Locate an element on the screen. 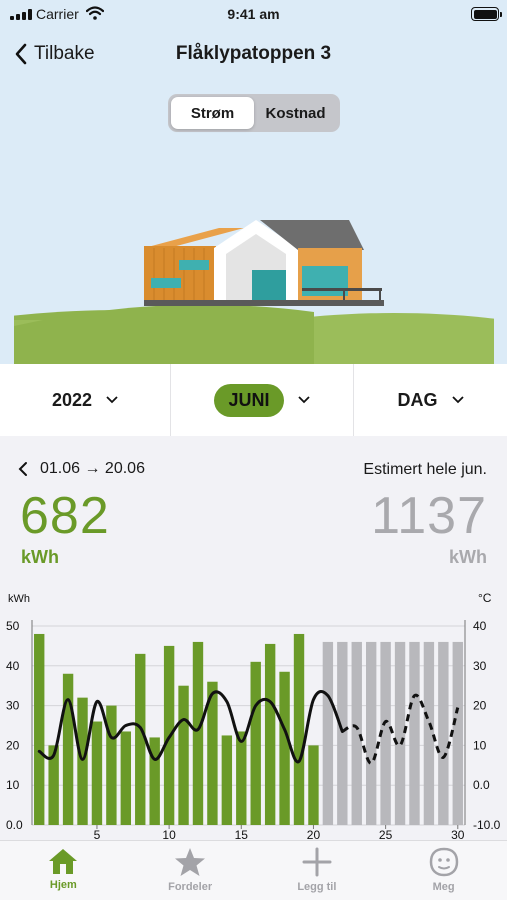 This screenshot has height=900, width=507. estimated-unit: kWh is located at coordinates (468, 557).